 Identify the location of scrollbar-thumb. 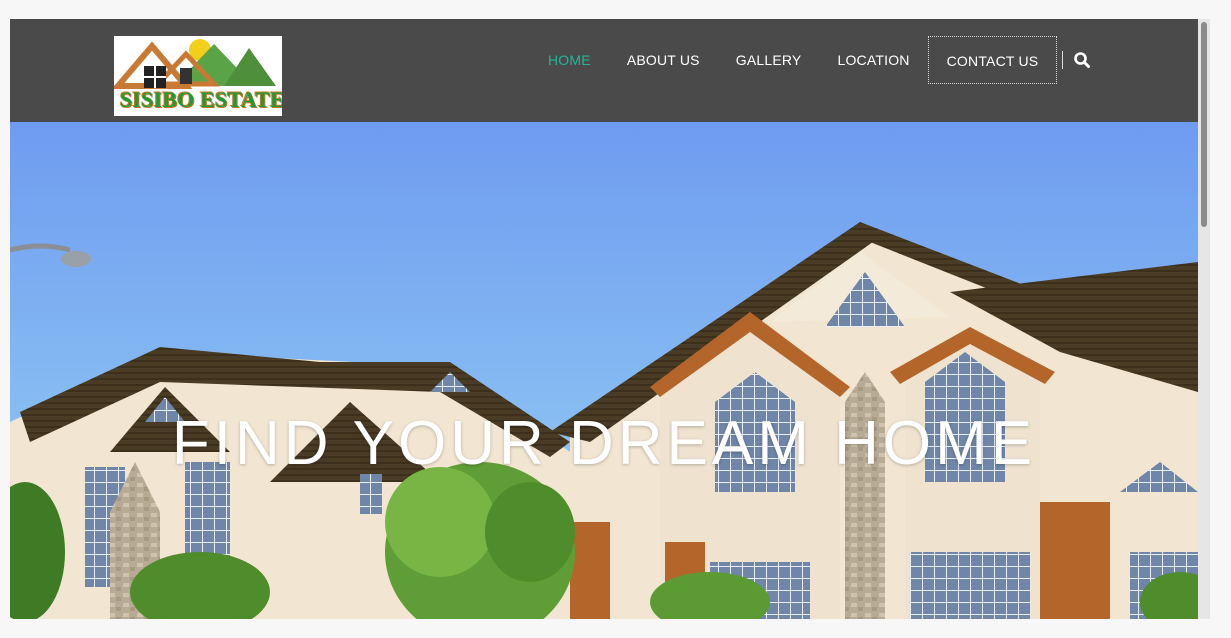
(1204, 124).